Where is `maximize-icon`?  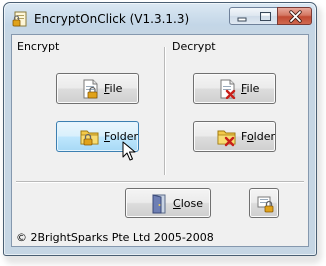 maximize-icon is located at coordinates (265, 16).